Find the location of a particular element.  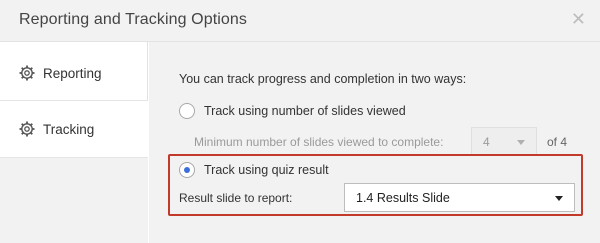

sidebar-empty-area is located at coordinates (74, 200).